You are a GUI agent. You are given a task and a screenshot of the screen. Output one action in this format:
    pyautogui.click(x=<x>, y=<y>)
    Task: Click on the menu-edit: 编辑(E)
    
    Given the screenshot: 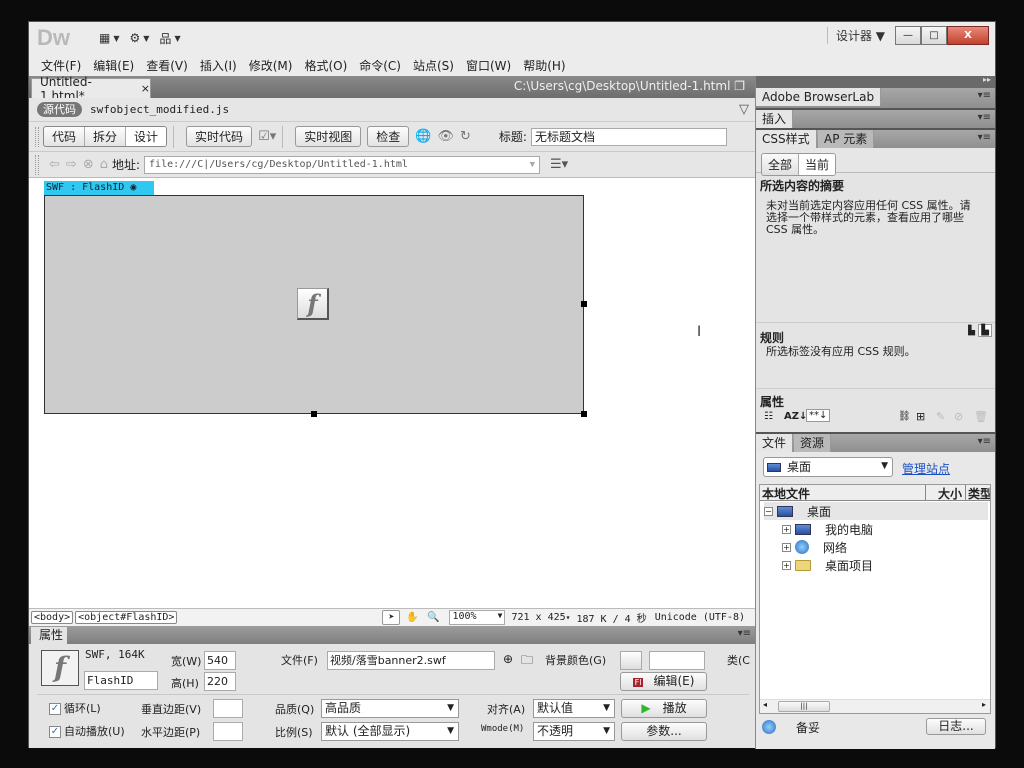 What is the action you would take?
    pyautogui.click(x=113, y=65)
    